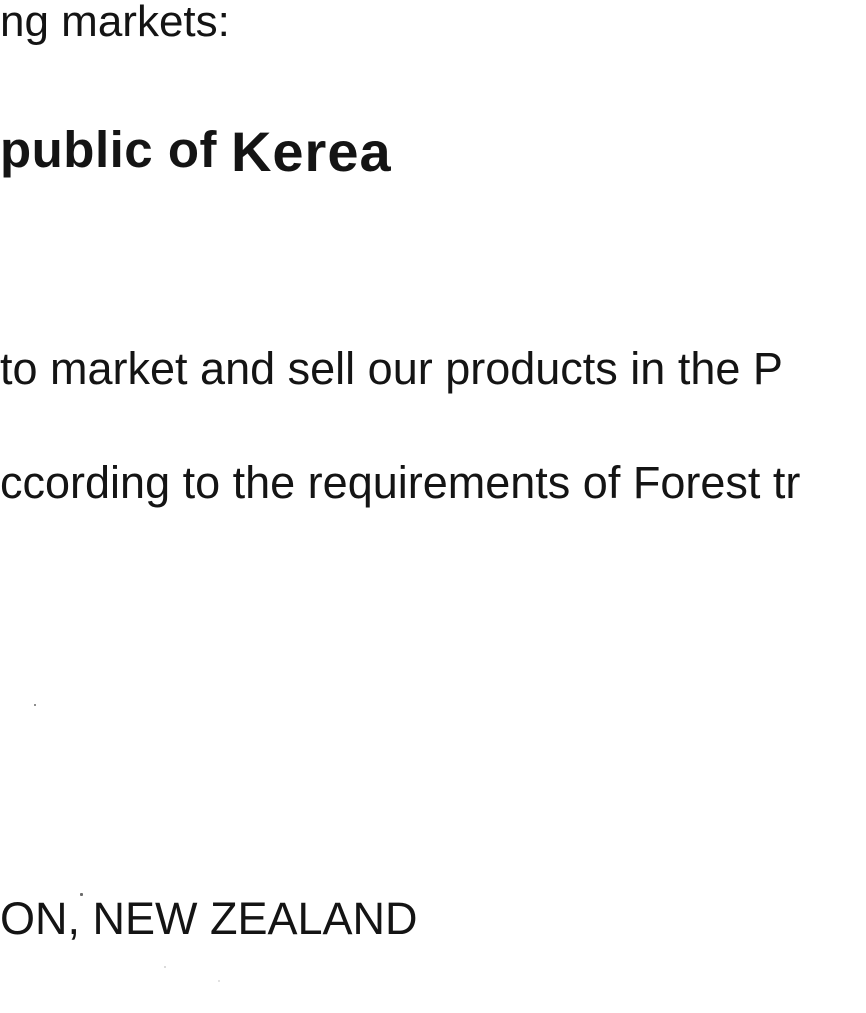  I want to click on markets-line: ng markets:, so click(115, 23).